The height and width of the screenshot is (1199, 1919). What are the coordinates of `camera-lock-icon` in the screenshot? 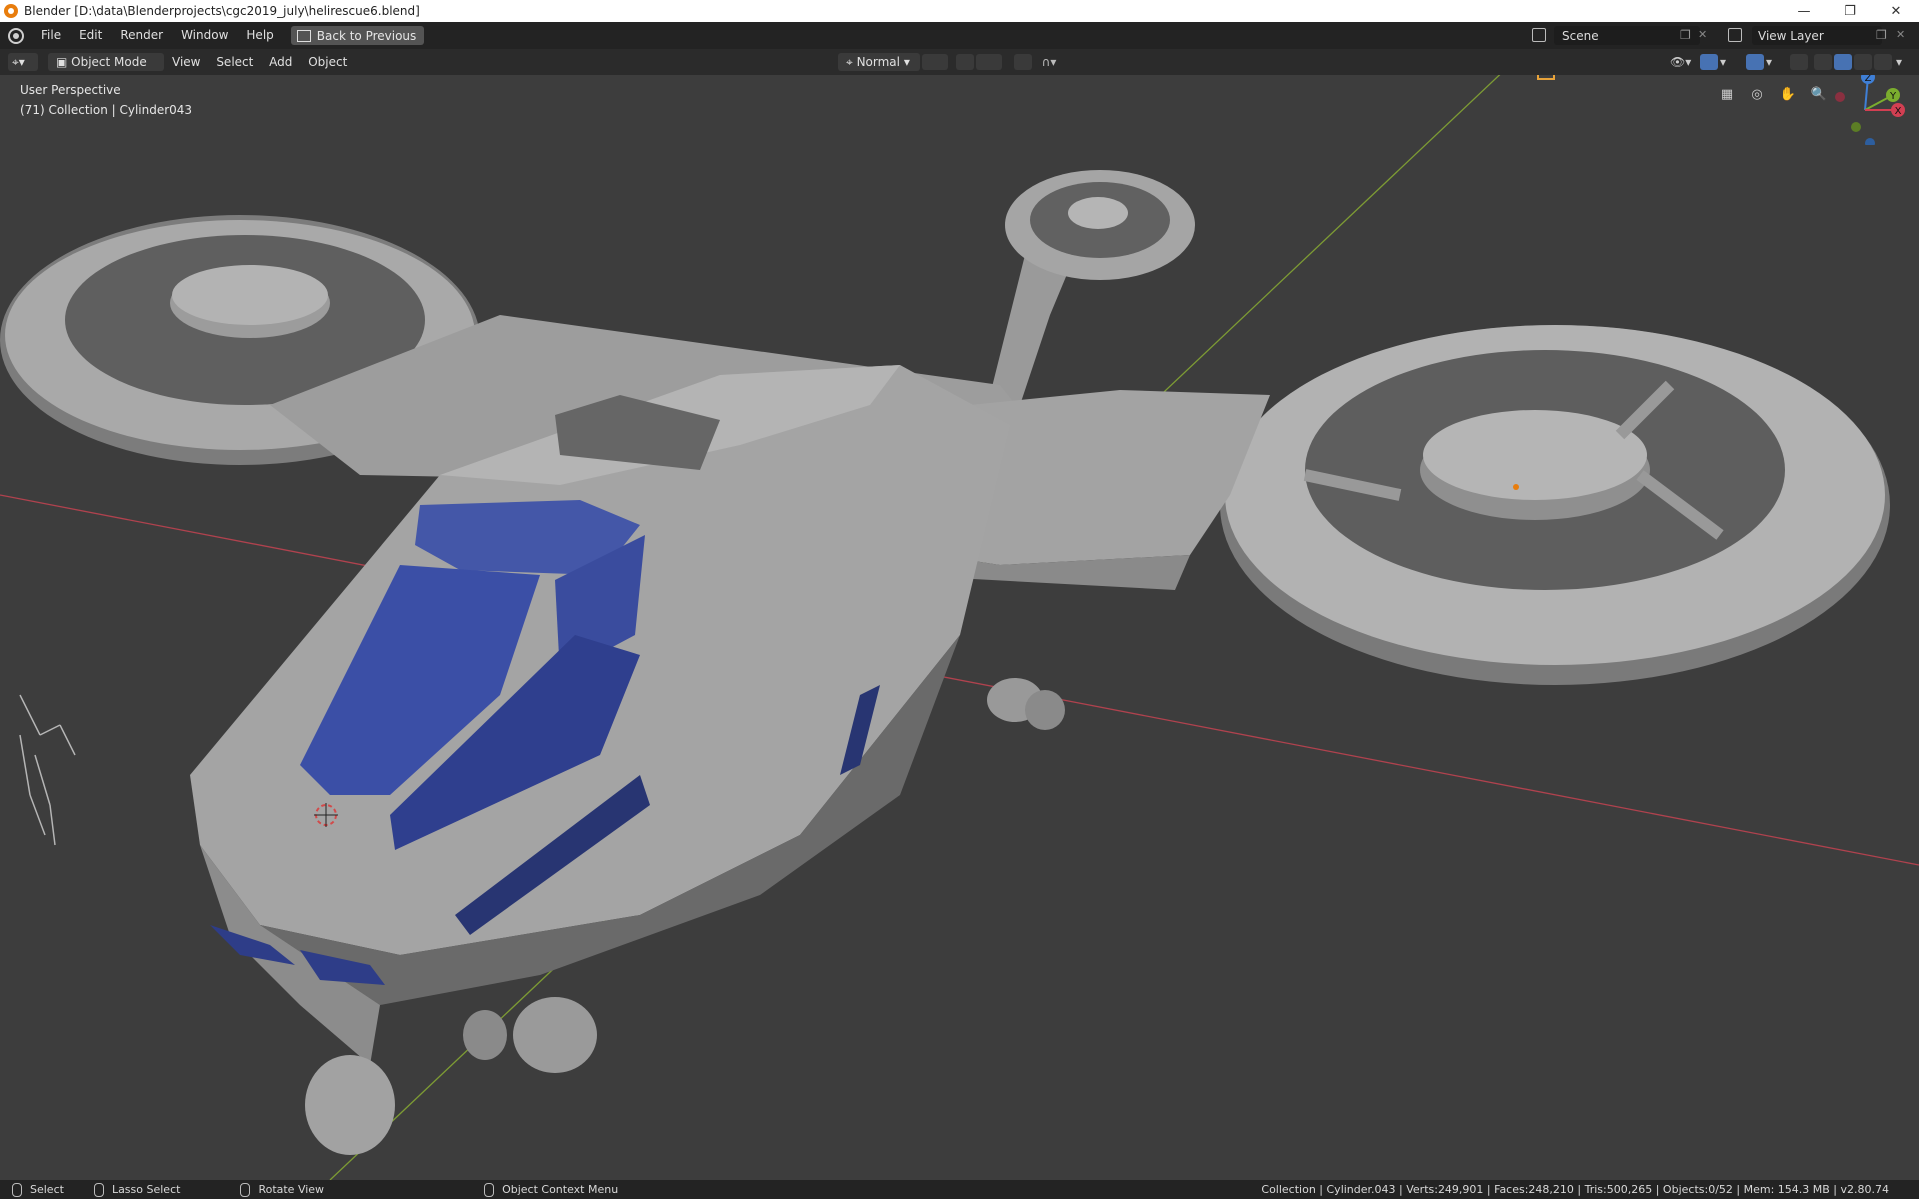 It's located at (1546, 77).